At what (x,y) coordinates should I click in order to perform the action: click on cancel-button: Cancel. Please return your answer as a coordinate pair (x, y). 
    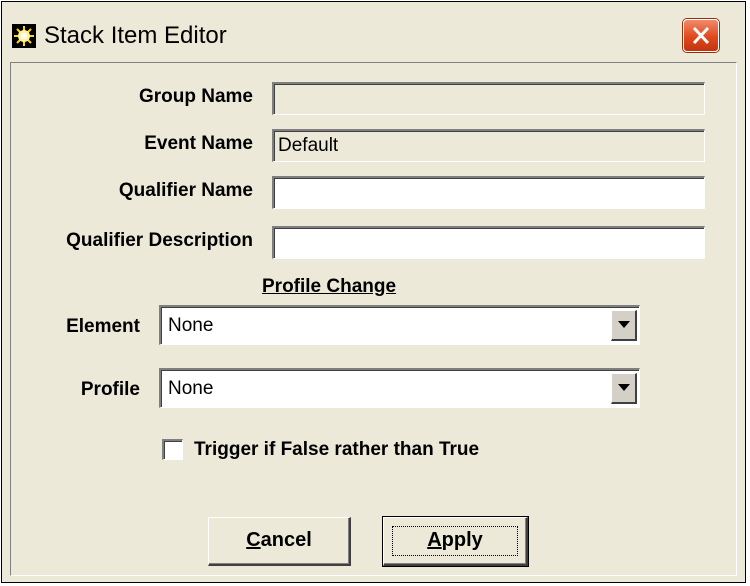
    Looking at the image, I should click on (279, 541).